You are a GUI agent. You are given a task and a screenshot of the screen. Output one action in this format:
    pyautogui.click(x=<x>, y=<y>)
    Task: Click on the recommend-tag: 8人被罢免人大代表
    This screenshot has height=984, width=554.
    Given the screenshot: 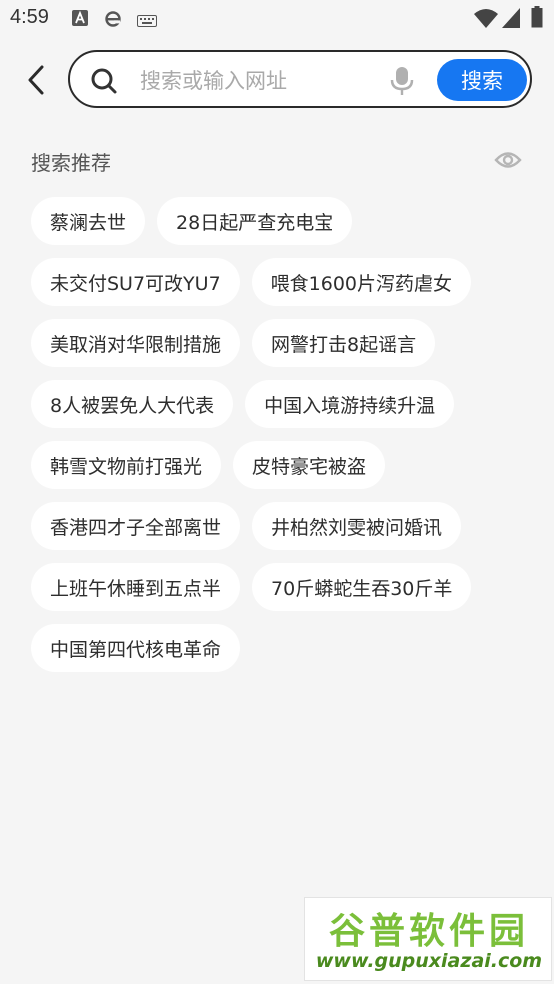 What is the action you would take?
    pyautogui.click(x=132, y=404)
    